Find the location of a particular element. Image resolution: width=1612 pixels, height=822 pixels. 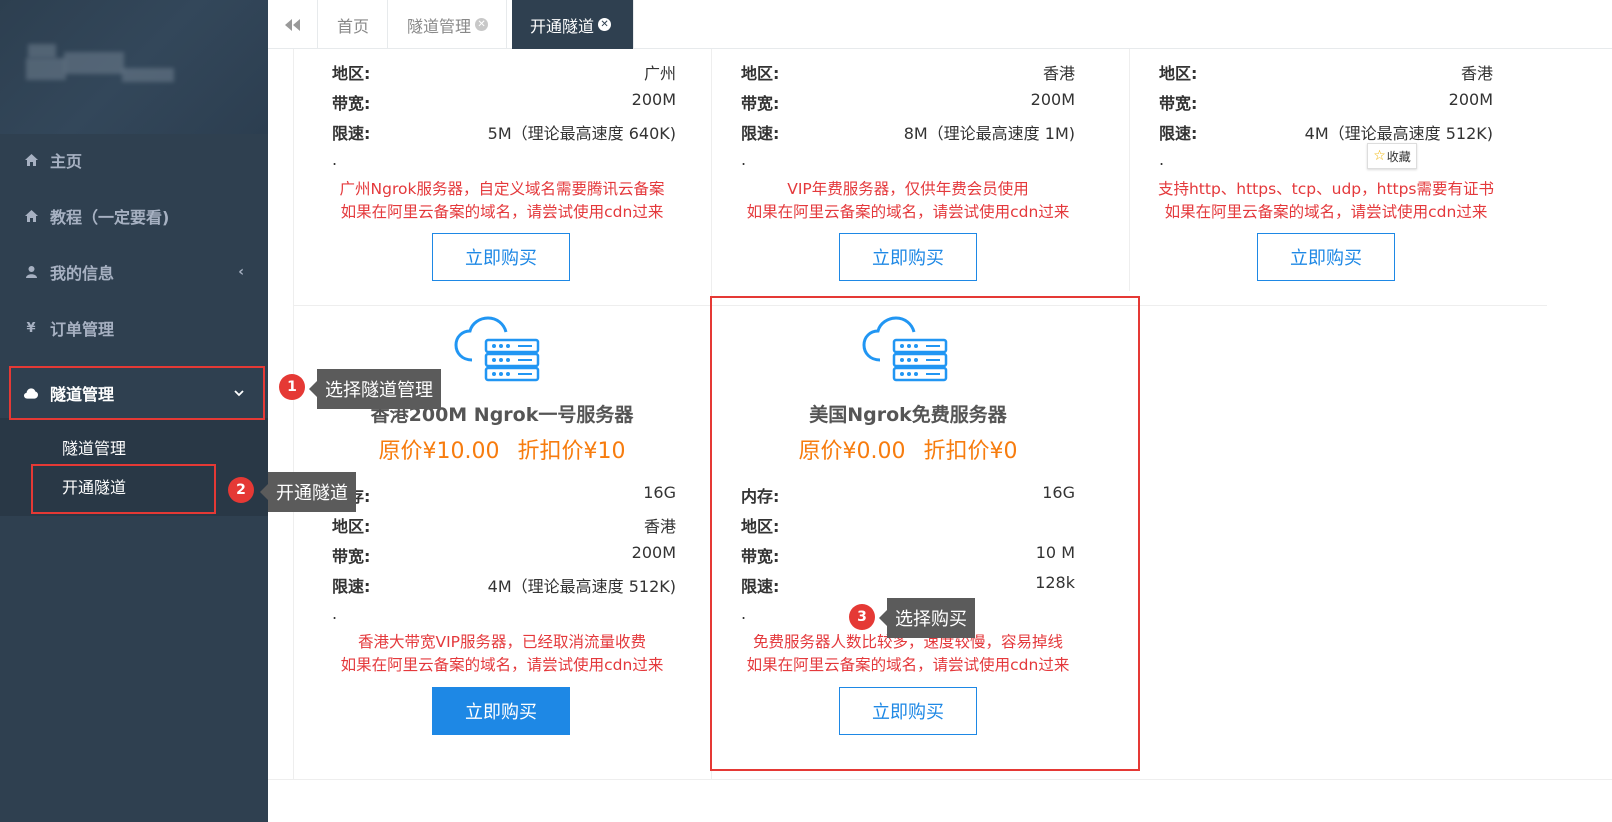

sidebar-item-label: 主页 is located at coordinates (66, 161).